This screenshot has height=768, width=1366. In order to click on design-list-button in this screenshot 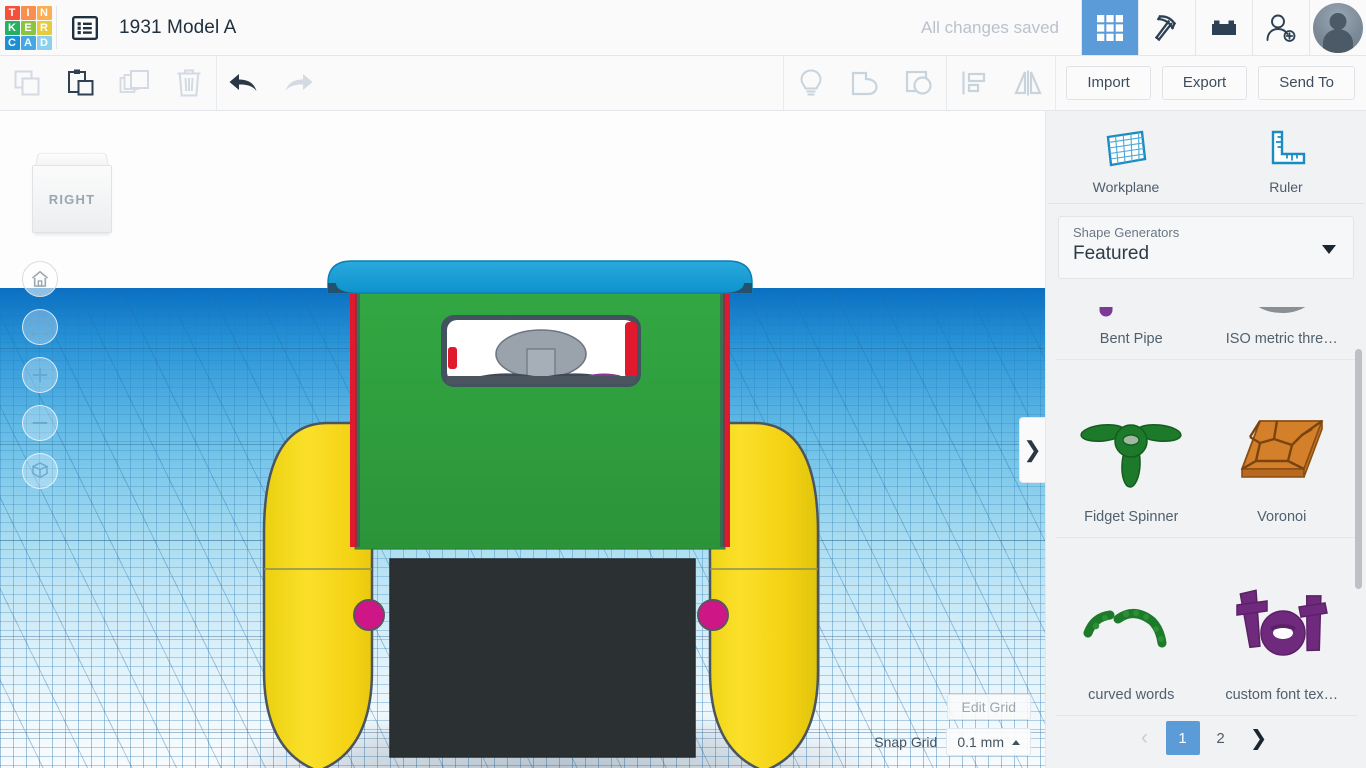, I will do `click(85, 27)`.